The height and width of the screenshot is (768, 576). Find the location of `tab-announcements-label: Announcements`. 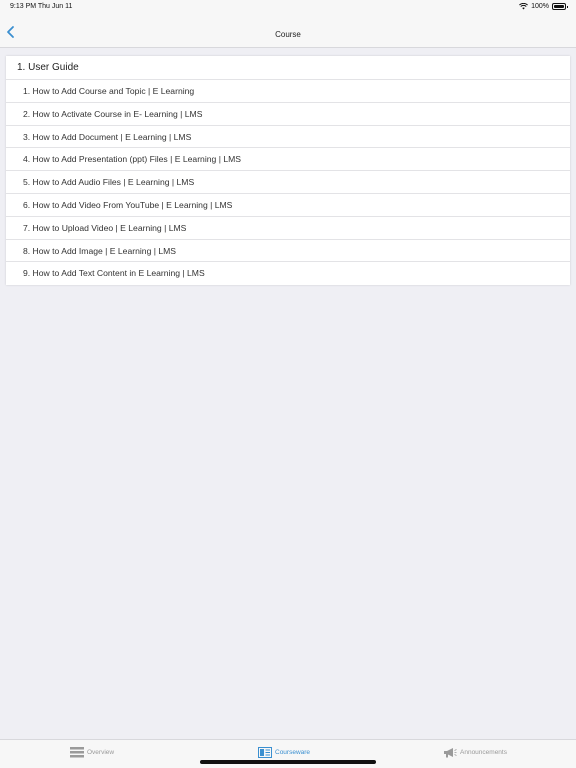

tab-announcements-label: Announcements is located at coordinates (483, 752).